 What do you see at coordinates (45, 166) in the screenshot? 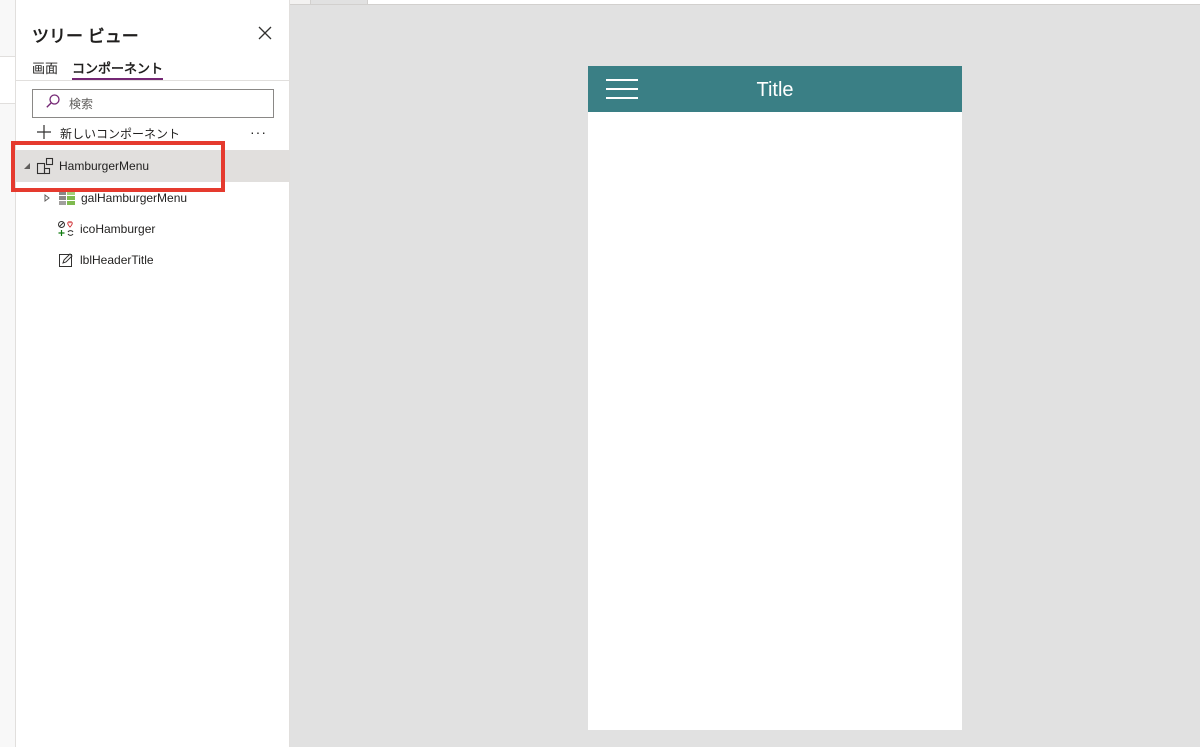
I see `component-icon` at bounding box center [45, 166].